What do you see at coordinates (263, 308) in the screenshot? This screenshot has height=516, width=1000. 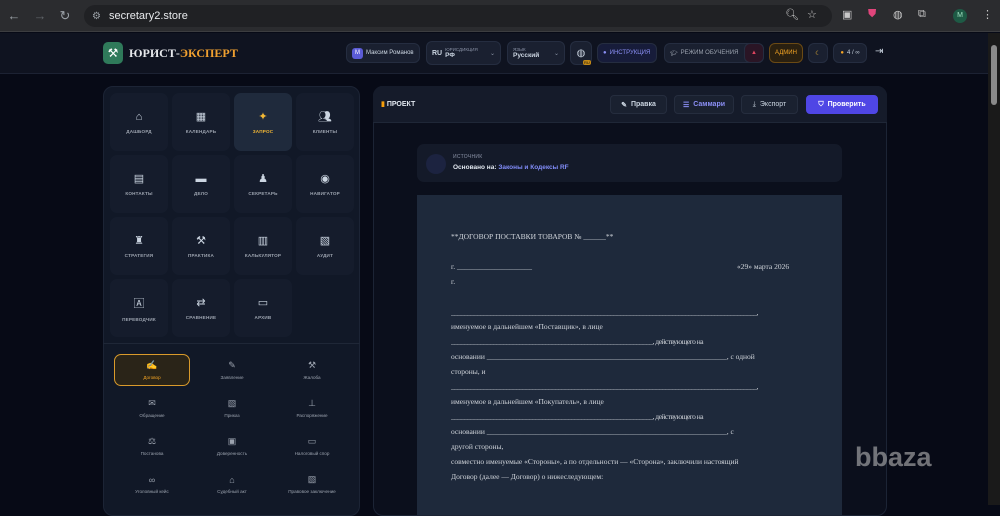 I see `nav-tile: ▭ АРХИВ` at bounding box center [263, 308].